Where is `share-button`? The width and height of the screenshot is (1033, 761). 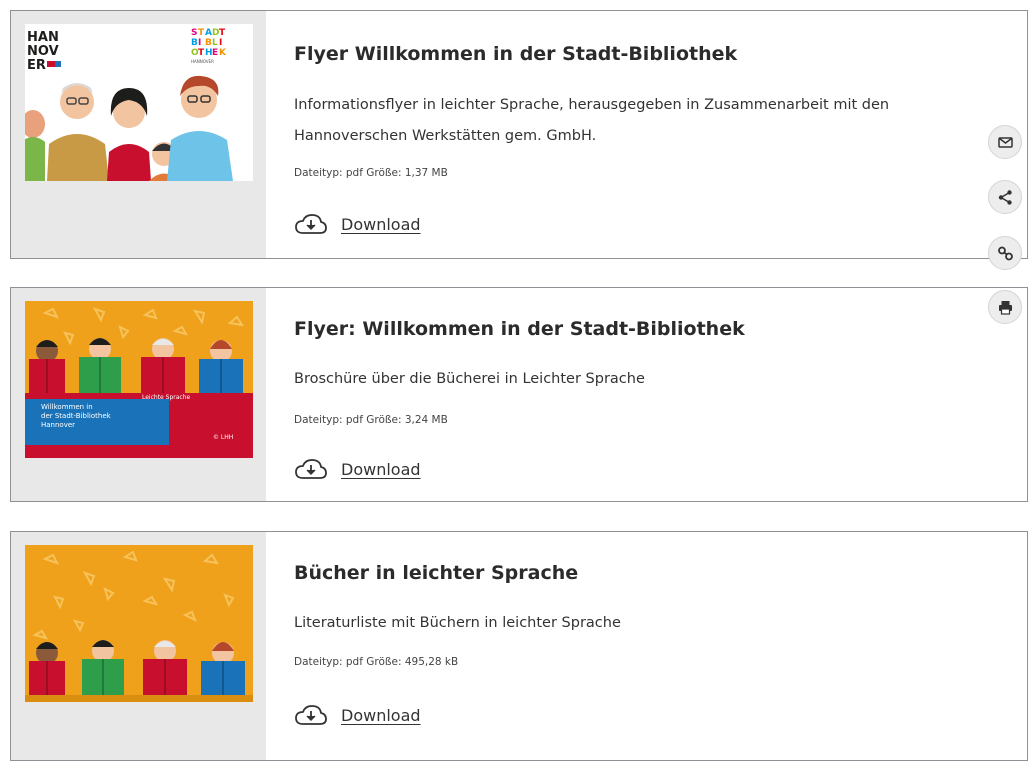 share-button is located at coordinates (1005, 197).